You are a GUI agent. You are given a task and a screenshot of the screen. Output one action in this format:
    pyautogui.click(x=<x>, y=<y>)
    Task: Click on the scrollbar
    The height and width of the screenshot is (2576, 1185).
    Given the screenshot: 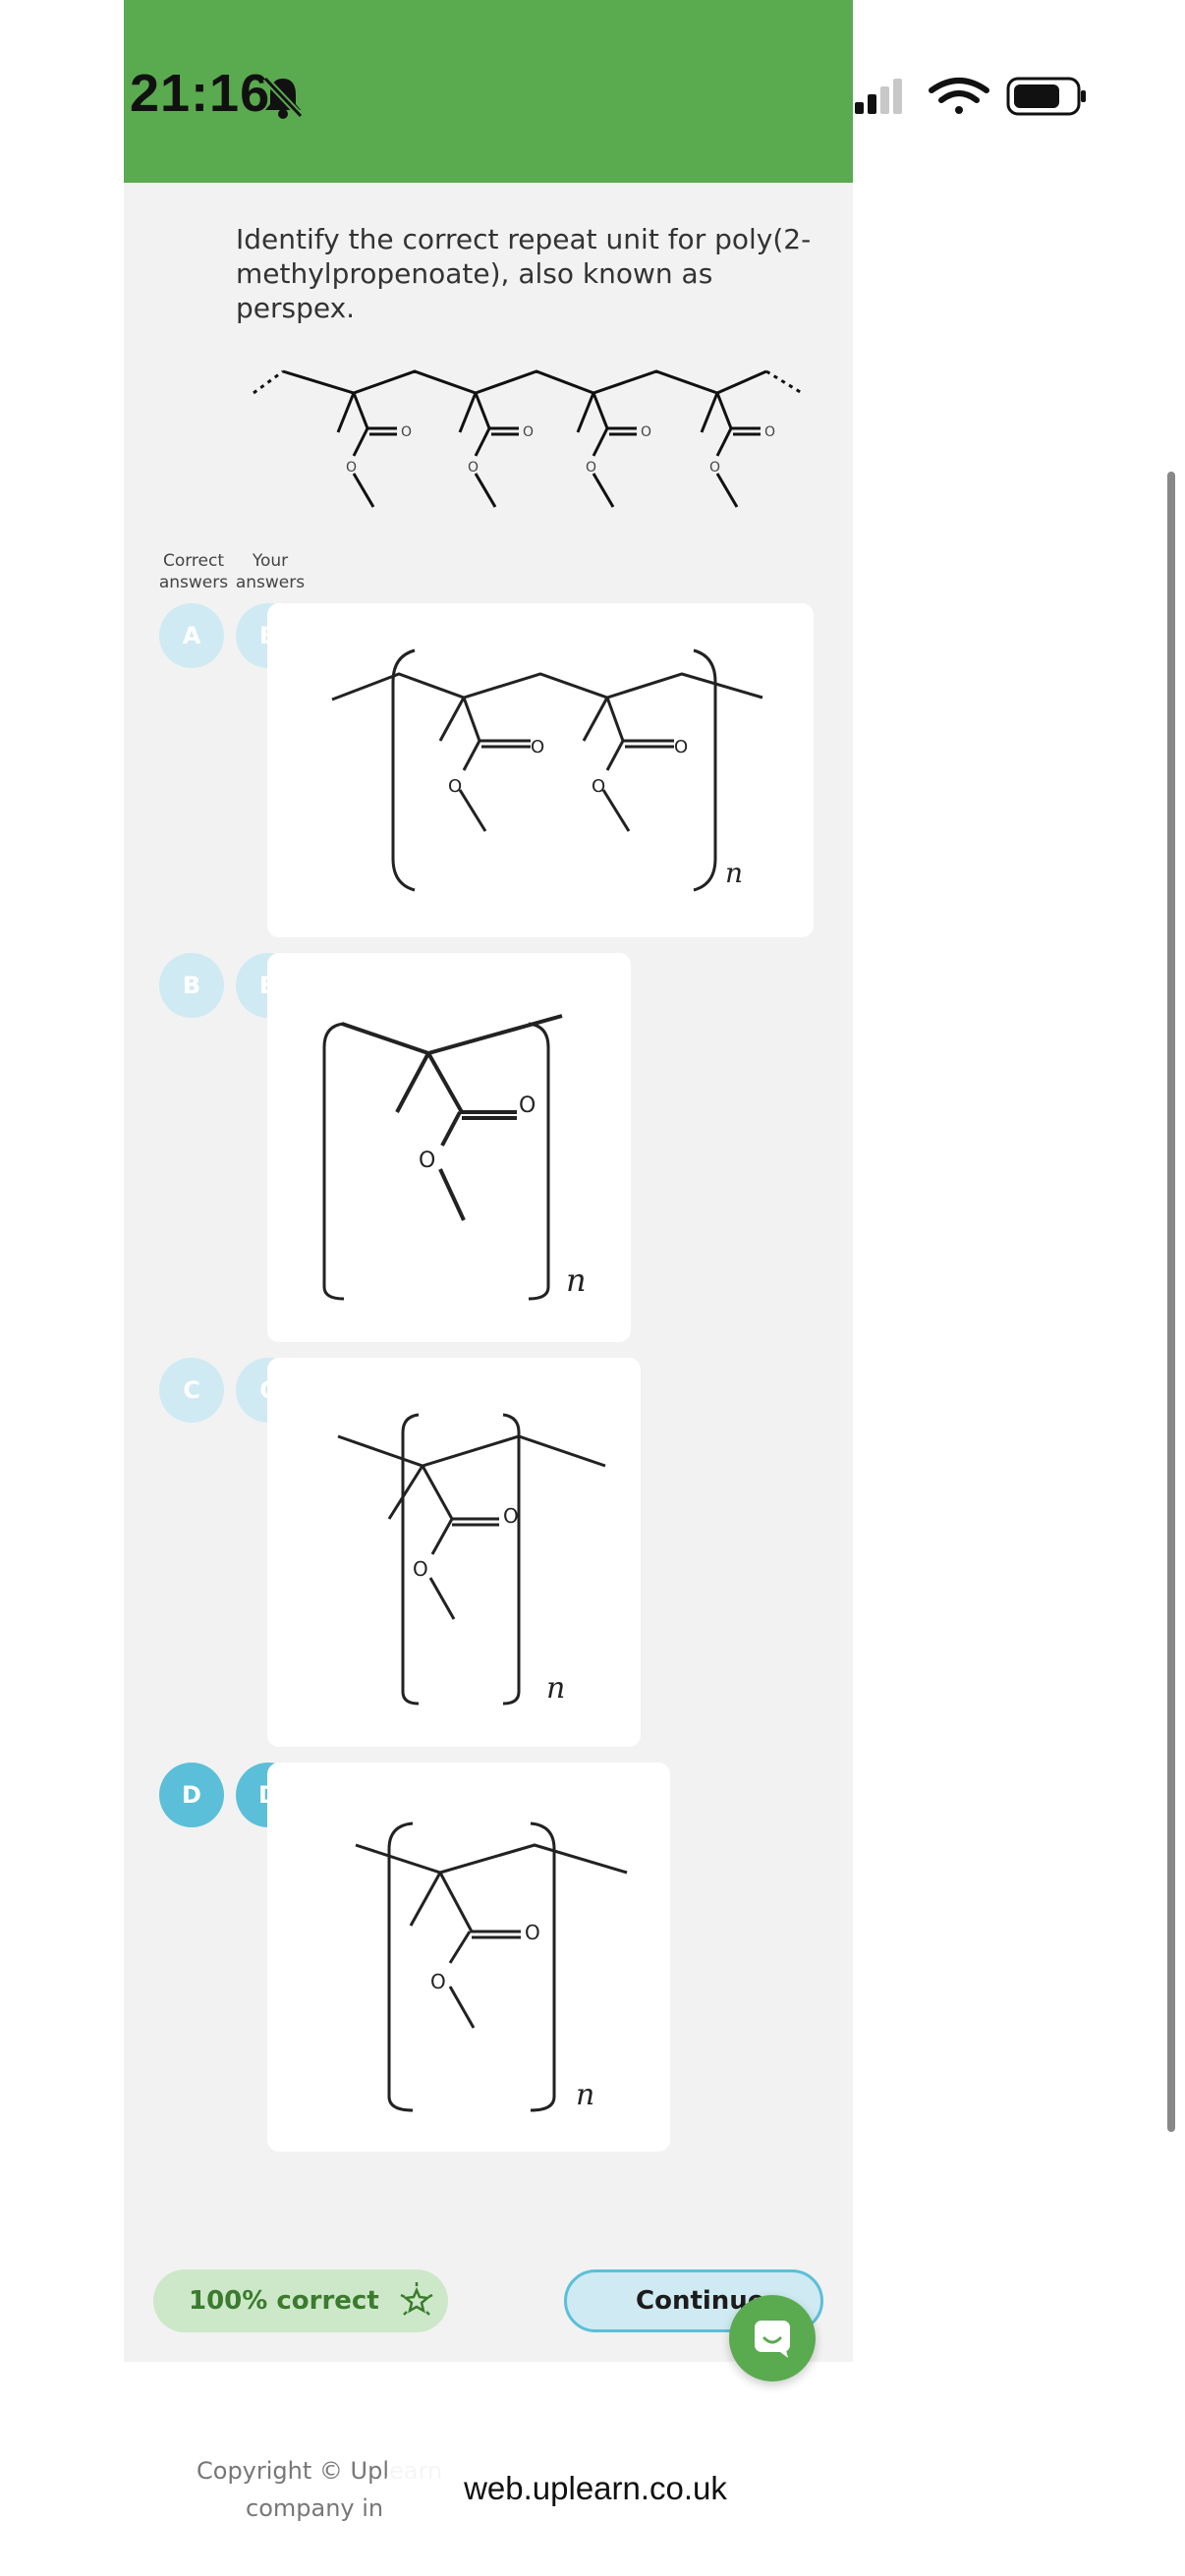 What is the action you would take?
    pyautogui.click(x=1171, y=1302)
    